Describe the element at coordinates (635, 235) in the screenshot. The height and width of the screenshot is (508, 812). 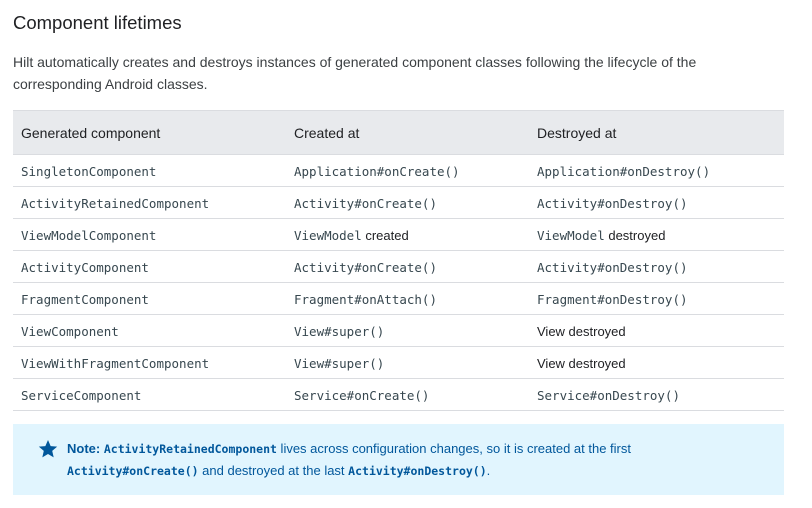
I see `cell-destroyed-at-text: destroyed` at that location.